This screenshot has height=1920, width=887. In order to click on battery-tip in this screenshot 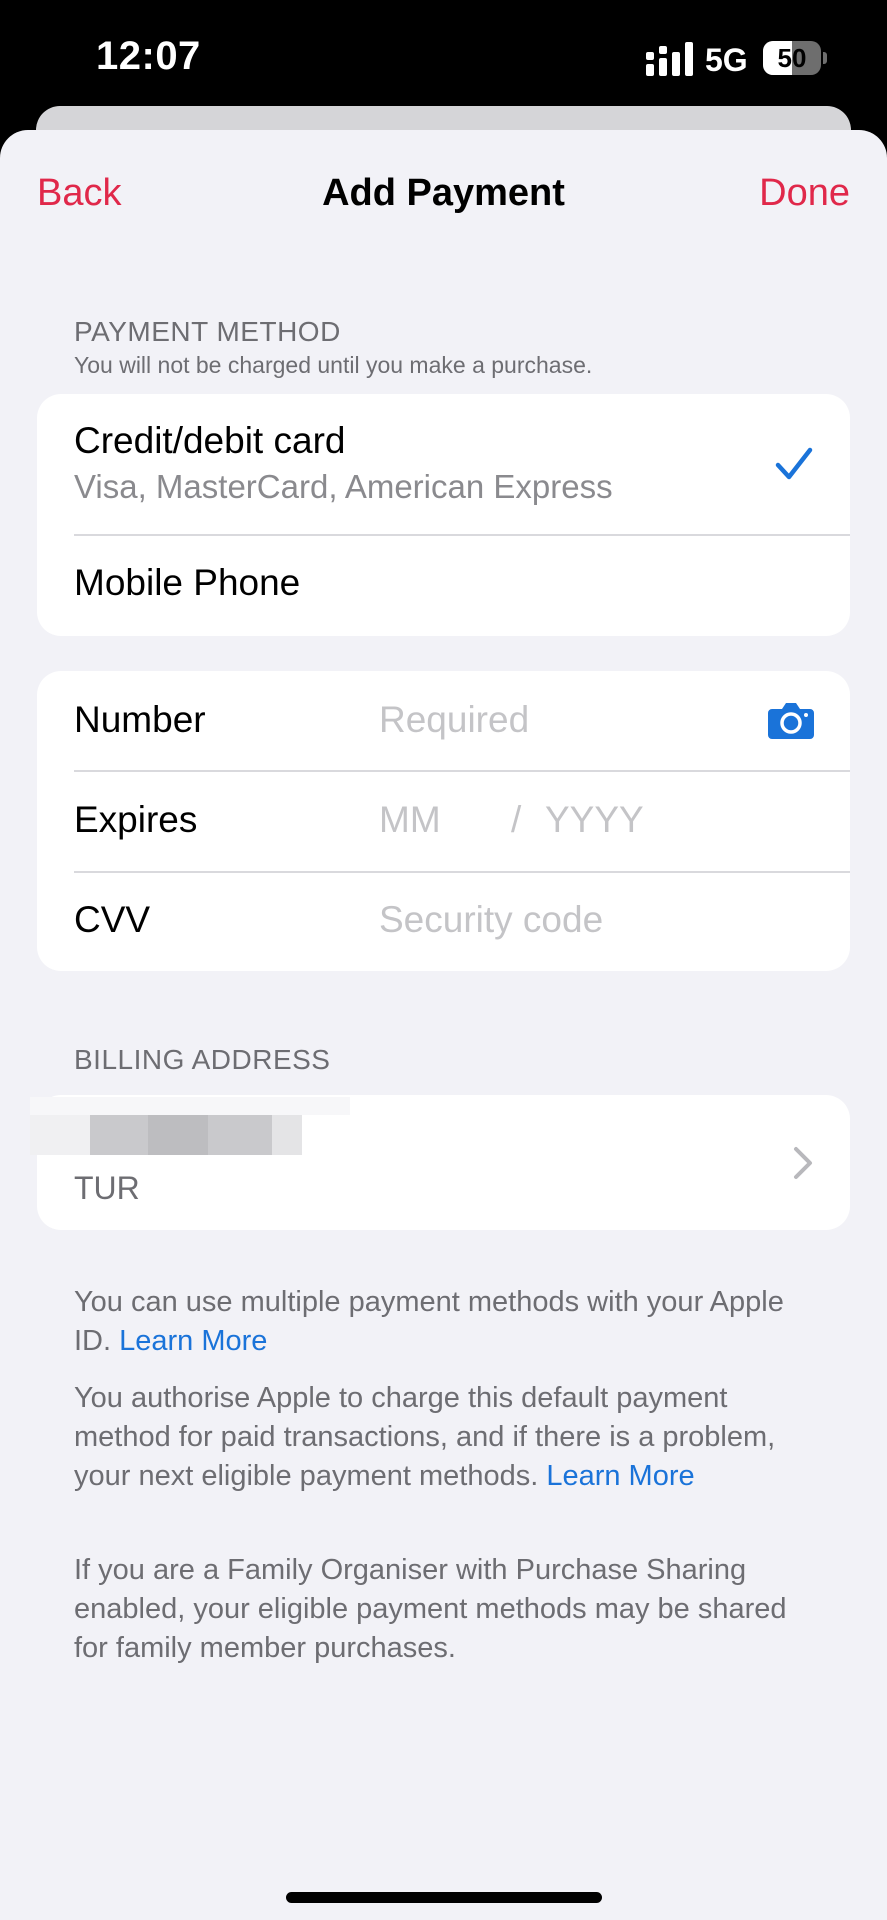, I will do `click(825, 58)`.